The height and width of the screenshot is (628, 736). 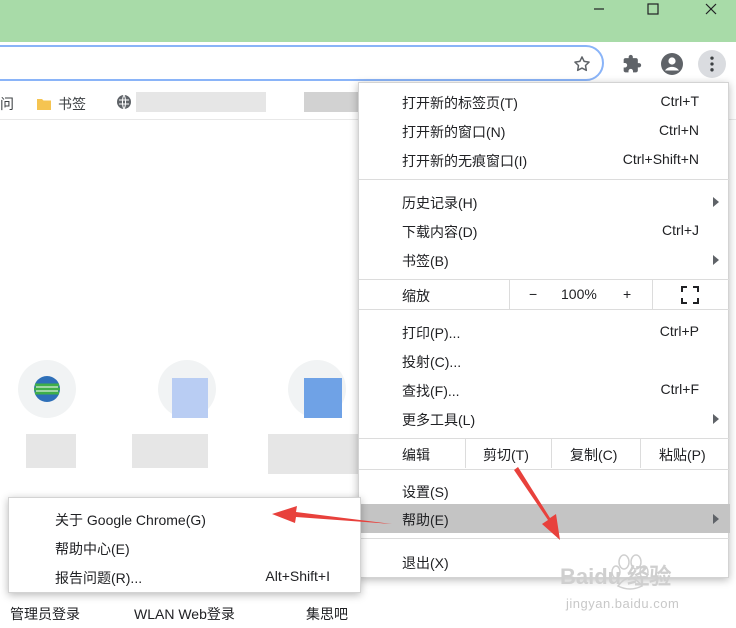 What do you see at coordinates (416, 455) in the screenshot?
I see `edit-label: 编辑` at bounding box center [416, 455].